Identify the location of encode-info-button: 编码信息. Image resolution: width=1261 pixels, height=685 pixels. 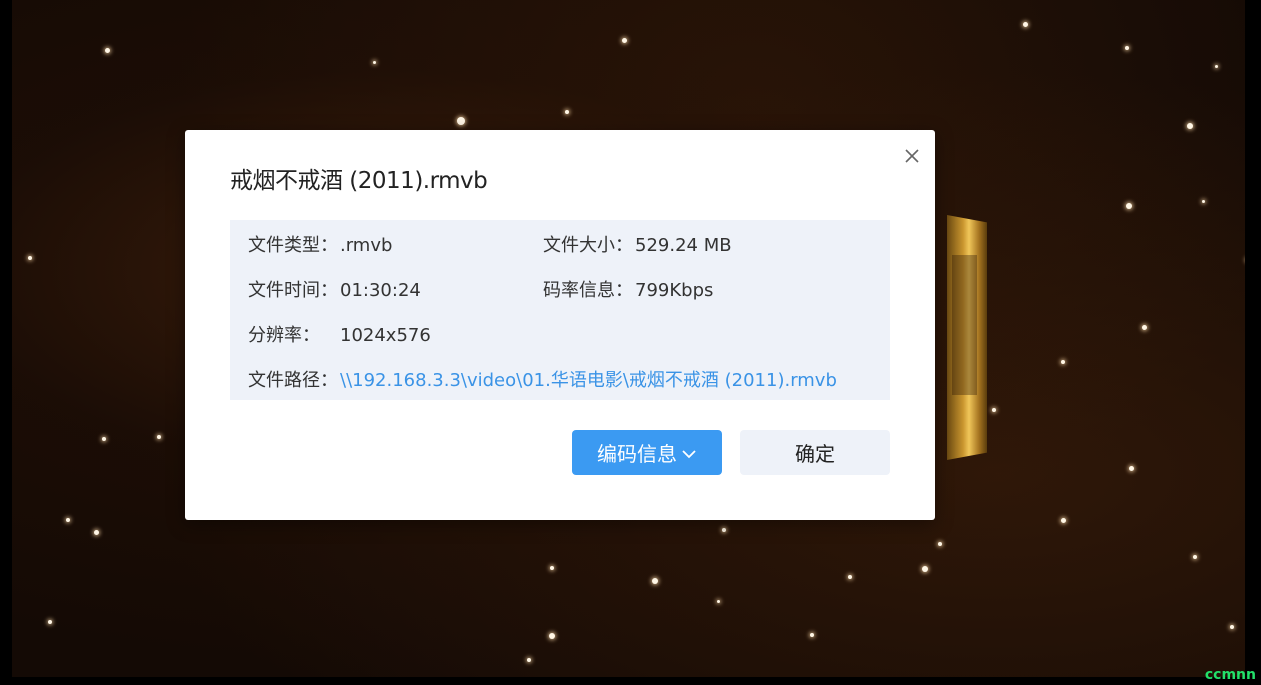
(647, 452).